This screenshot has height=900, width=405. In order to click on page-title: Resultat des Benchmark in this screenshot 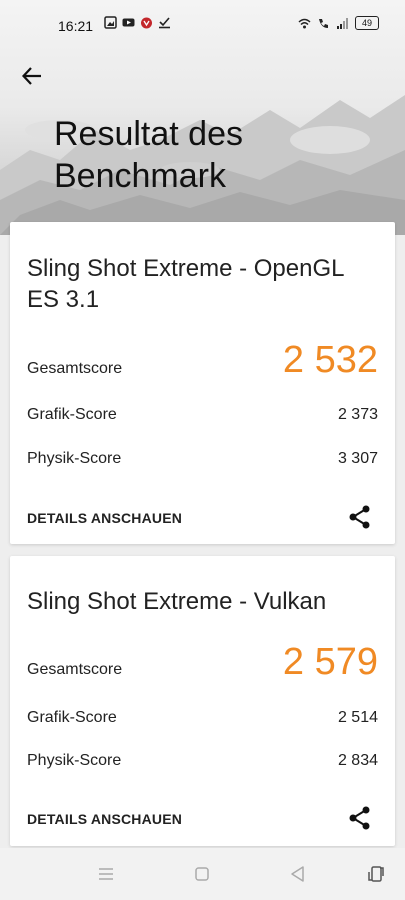, I will do `click(214, 155)`.